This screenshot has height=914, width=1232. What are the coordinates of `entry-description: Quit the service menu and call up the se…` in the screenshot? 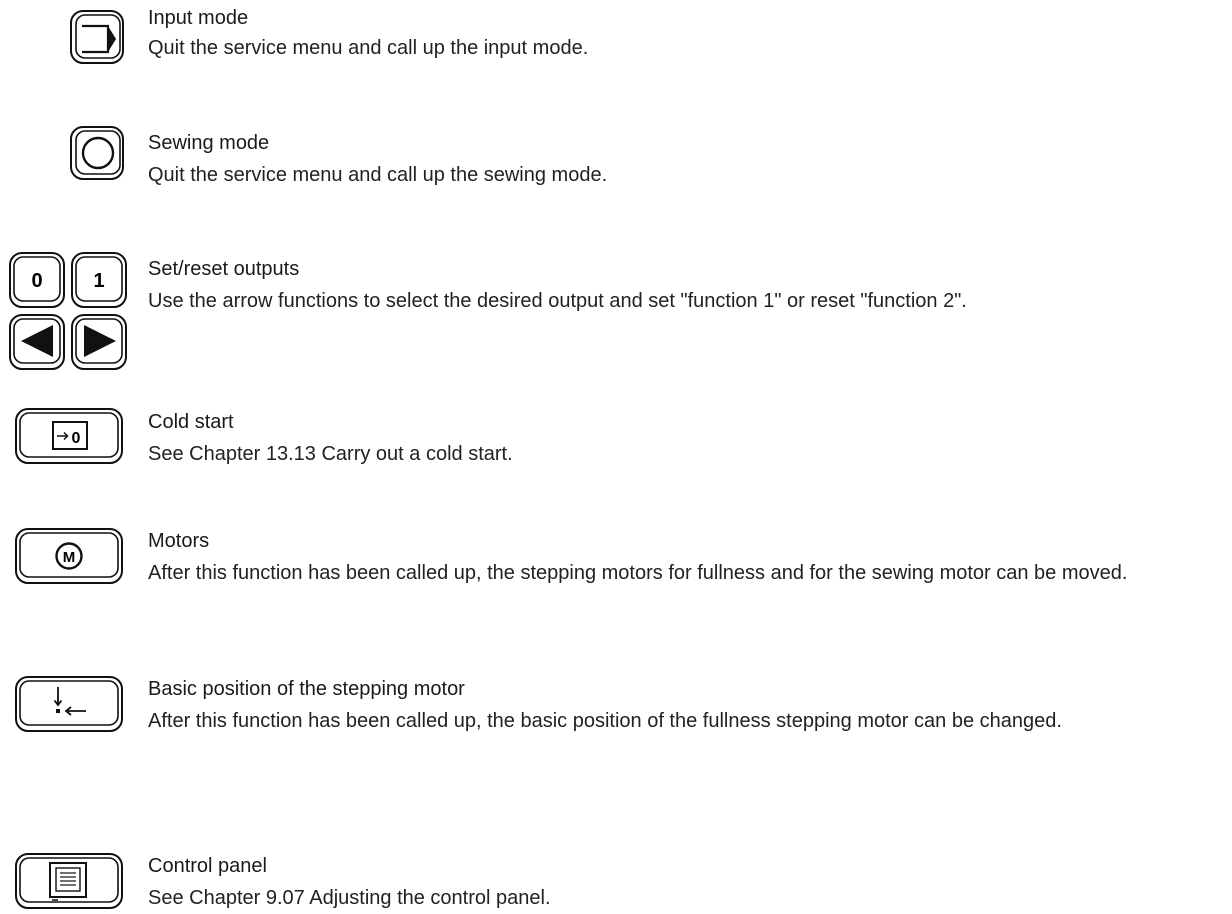 It's located at (378, 175).